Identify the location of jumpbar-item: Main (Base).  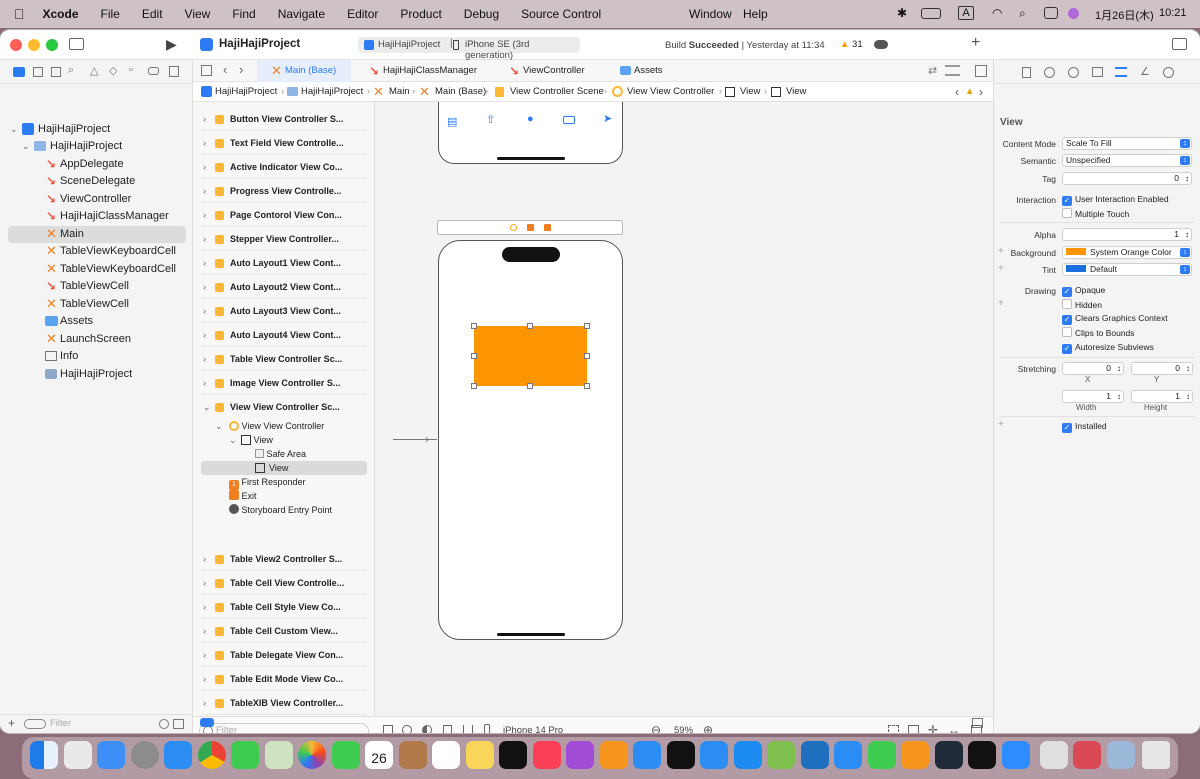
(460, 92).